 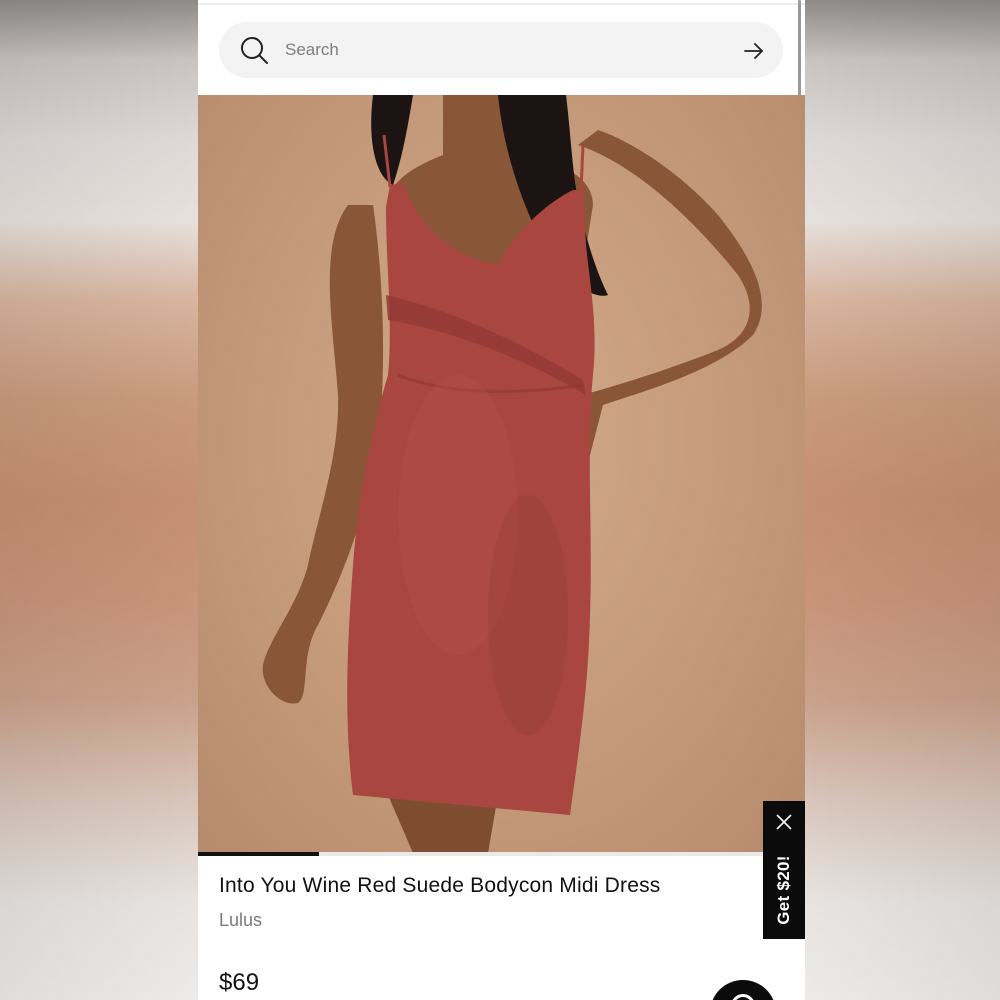 I want to click on top-divider, so click(x=501, y=4).